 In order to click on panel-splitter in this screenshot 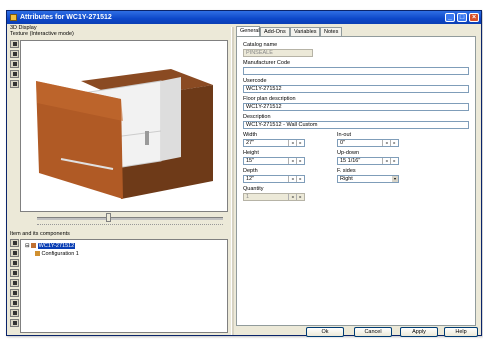, I will do `click(232, 181)`.